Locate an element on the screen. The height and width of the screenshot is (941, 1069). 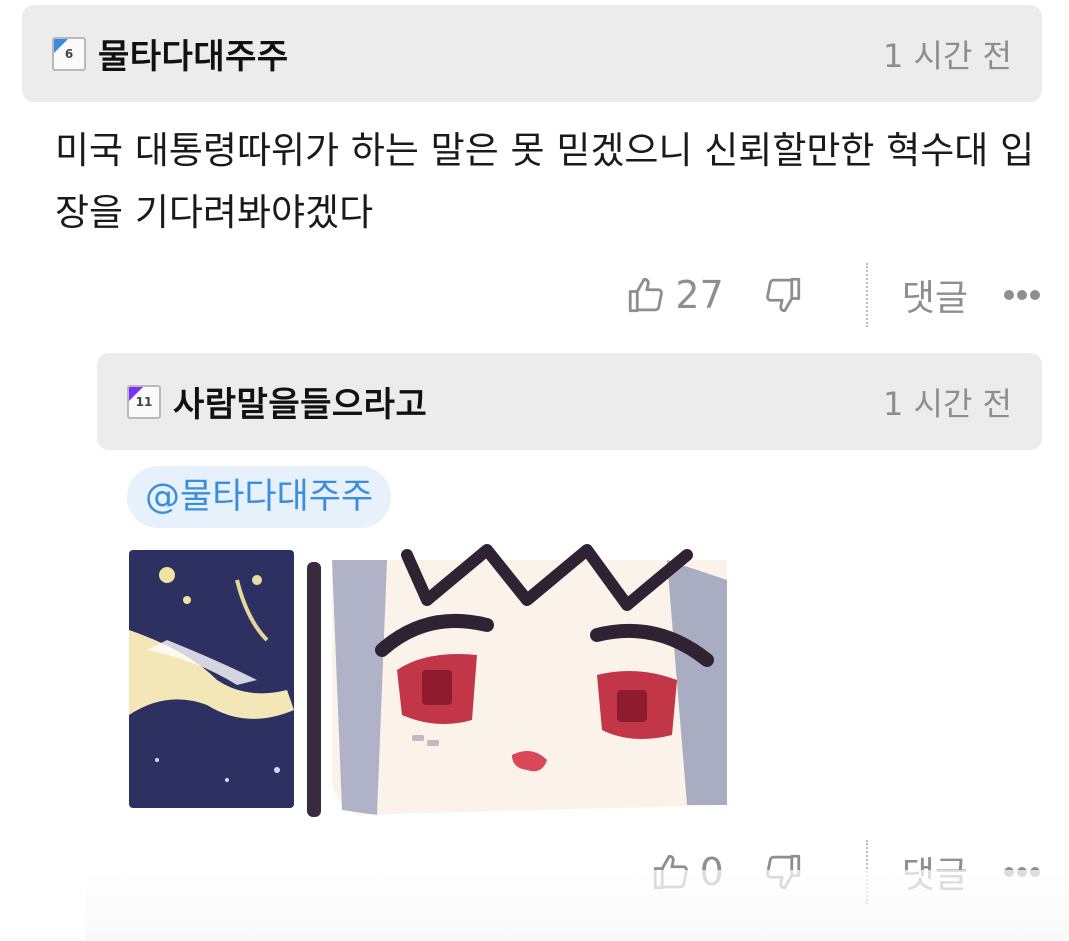
thumbs-up-icon is located at coordinates (646, 295).